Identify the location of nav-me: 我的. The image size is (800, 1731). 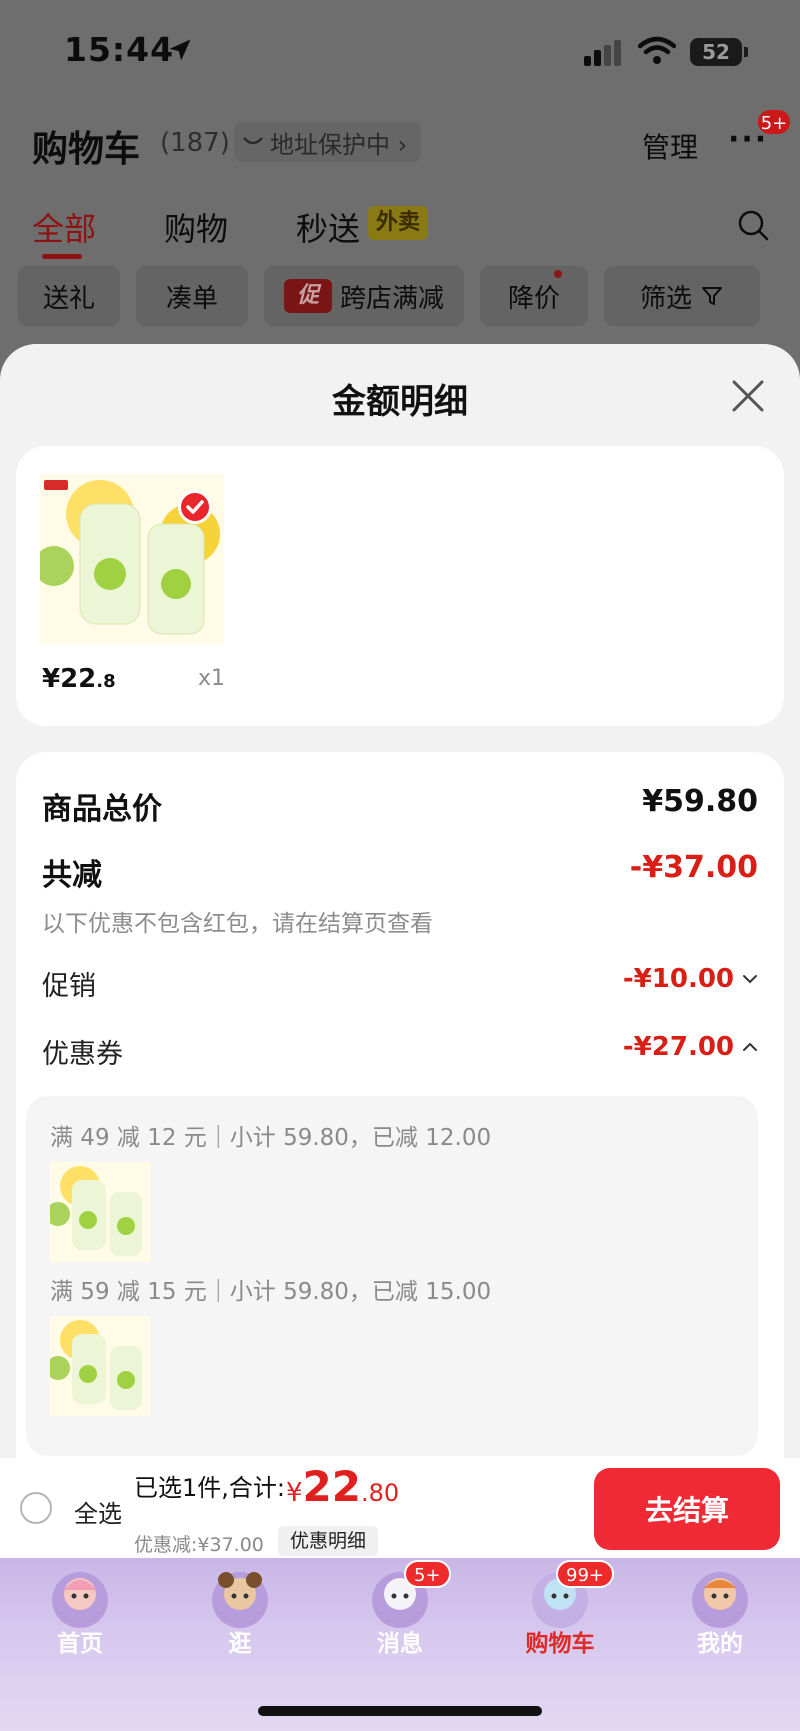
(720, 1614).